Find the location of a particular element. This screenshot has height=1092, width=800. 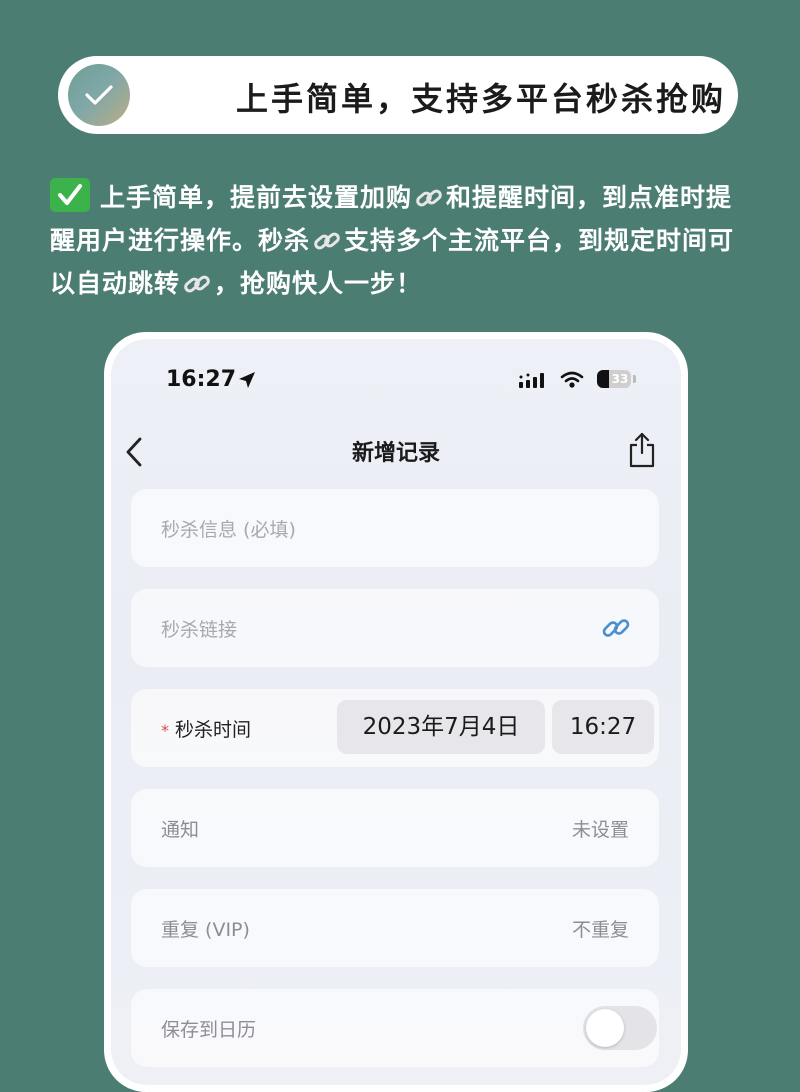

banner-title: 上手简单，支持多平台秒杀抢购 is located at coordinates (481, 99).